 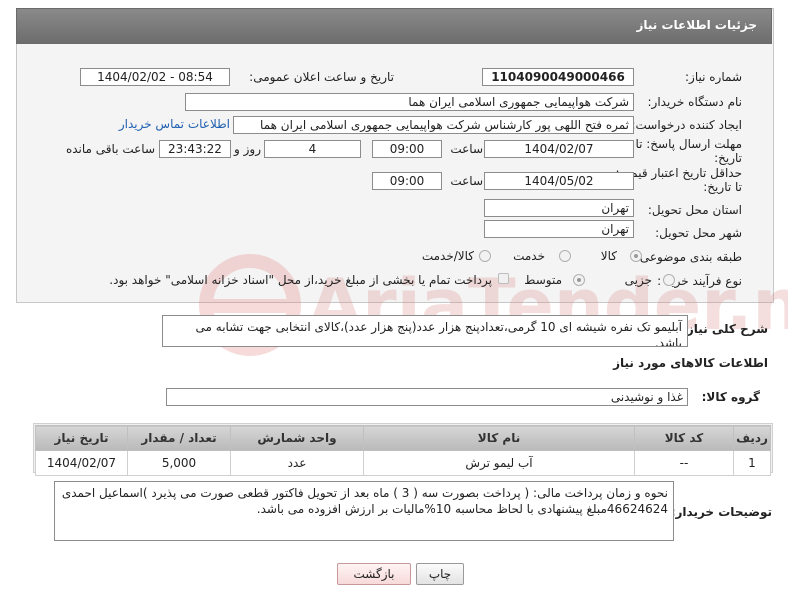 What do you see at coordinates (728, 158) in the screenshot?
I see `deadline-label-line2: تاریخ:` at bounding box center [728, 158].